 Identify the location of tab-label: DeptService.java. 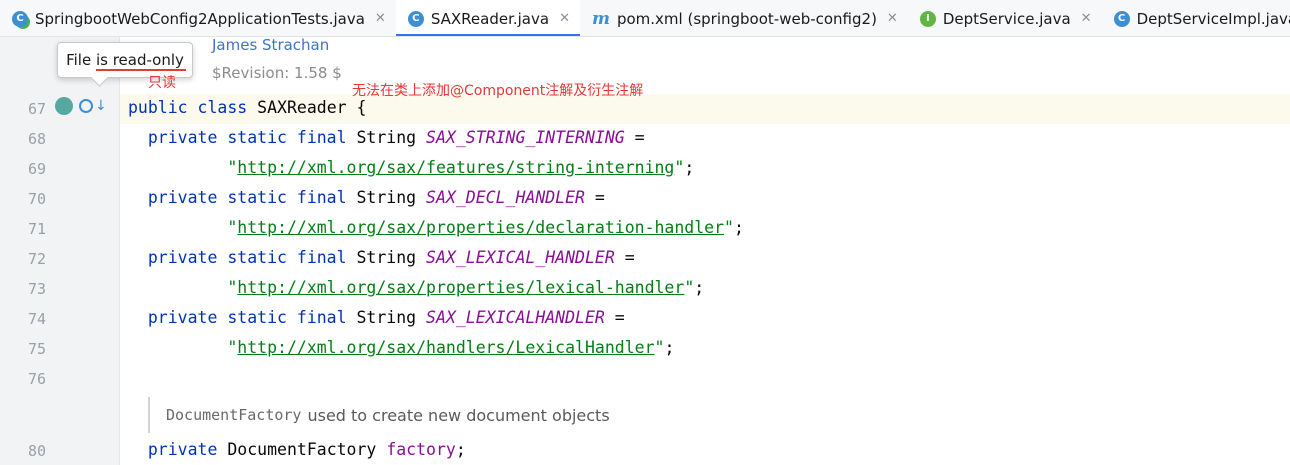
(1006, 18).